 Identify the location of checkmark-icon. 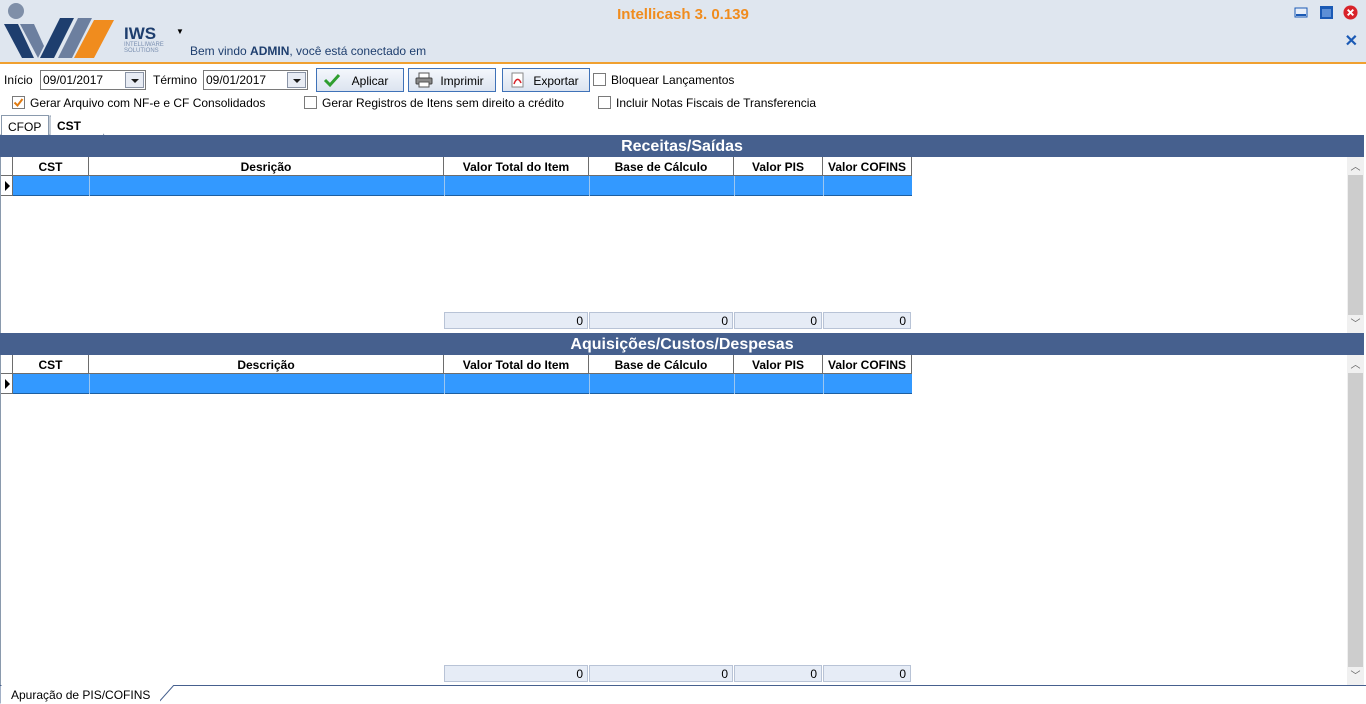
(18, 103).